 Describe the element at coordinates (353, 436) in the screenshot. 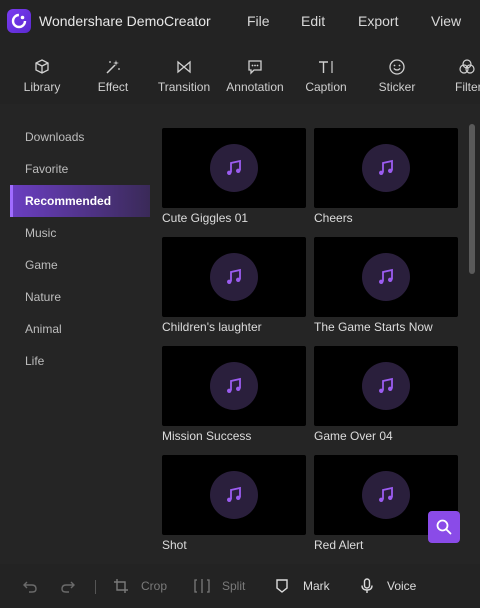

I see `sound-card-label: Game Over 04` at that location.